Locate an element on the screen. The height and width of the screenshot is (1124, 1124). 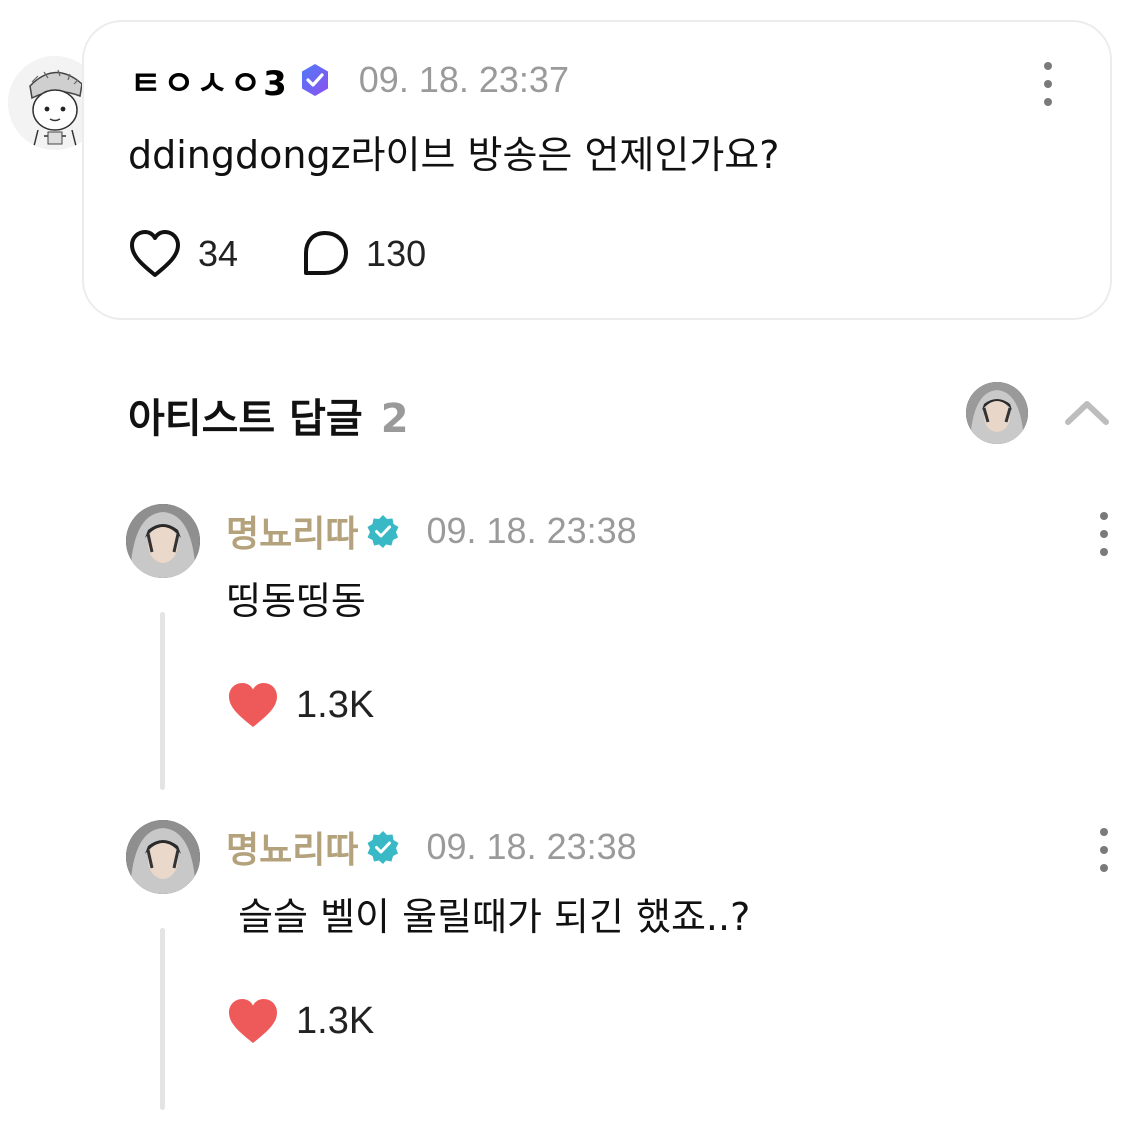
artist-avatar is located at coordinates (997, 413).